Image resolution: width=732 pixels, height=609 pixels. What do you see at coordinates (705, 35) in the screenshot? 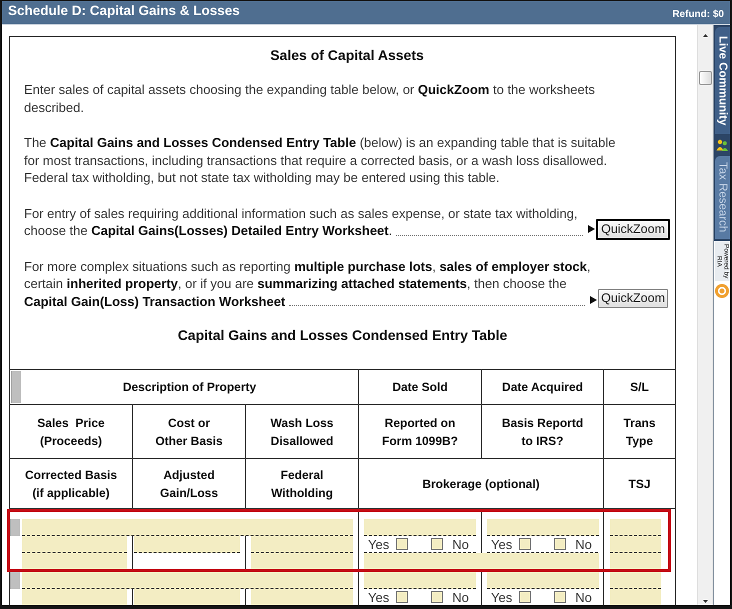
I see `scroll-up-icon` at bounding box center [705, 35].